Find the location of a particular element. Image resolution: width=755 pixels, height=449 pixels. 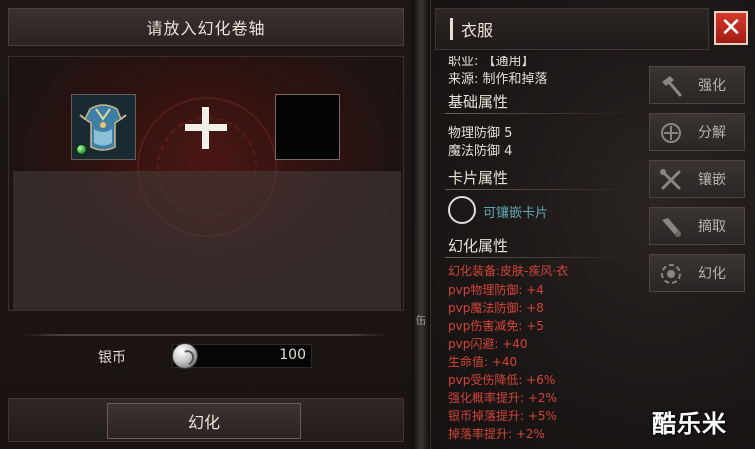

plus-icon is located at coordinates (206, 128).